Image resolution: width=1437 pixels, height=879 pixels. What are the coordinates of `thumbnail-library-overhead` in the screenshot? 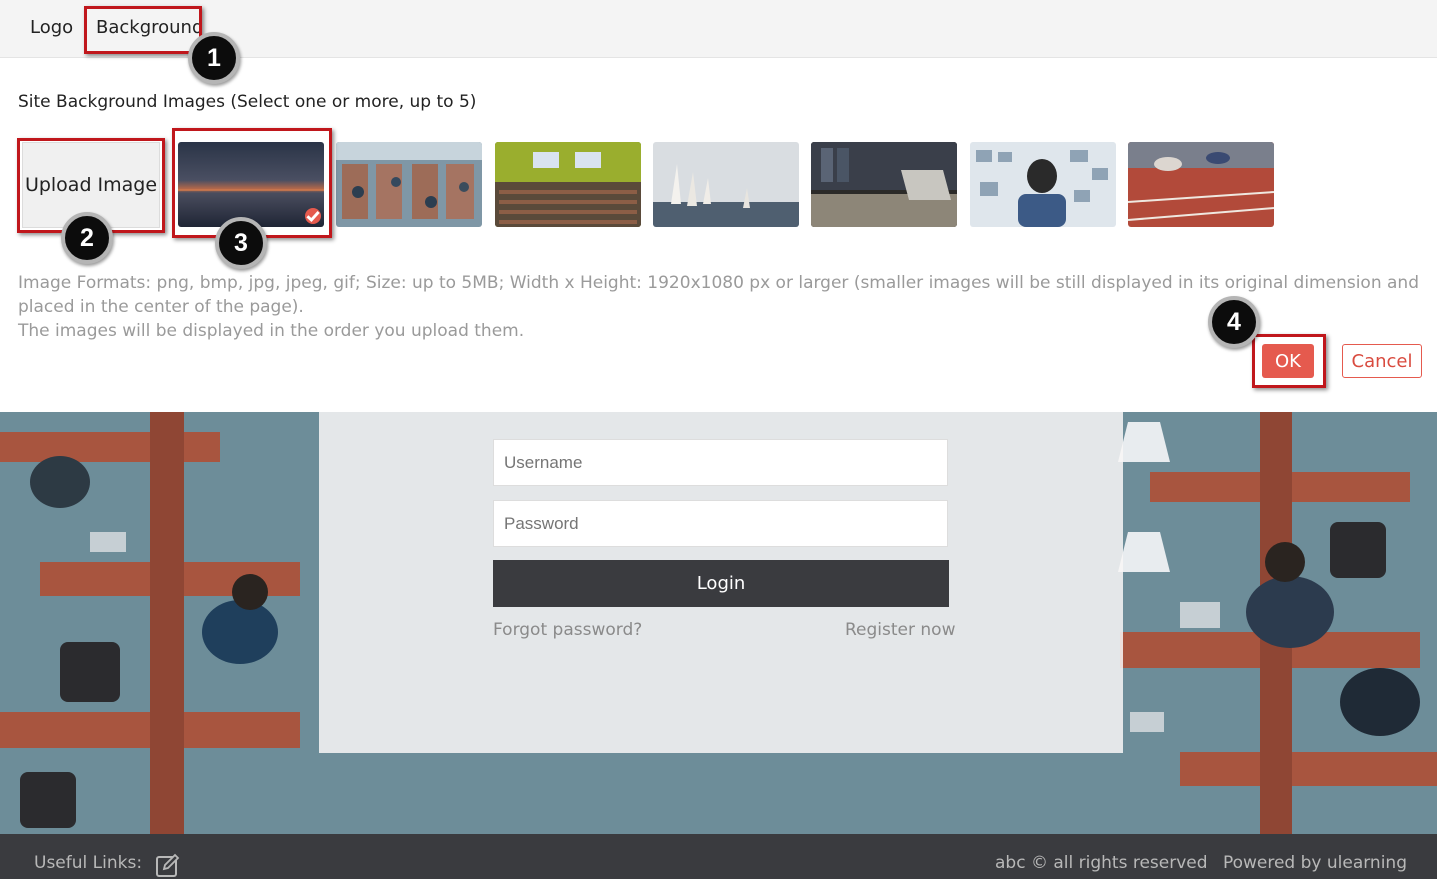 It's located at (409, 184).